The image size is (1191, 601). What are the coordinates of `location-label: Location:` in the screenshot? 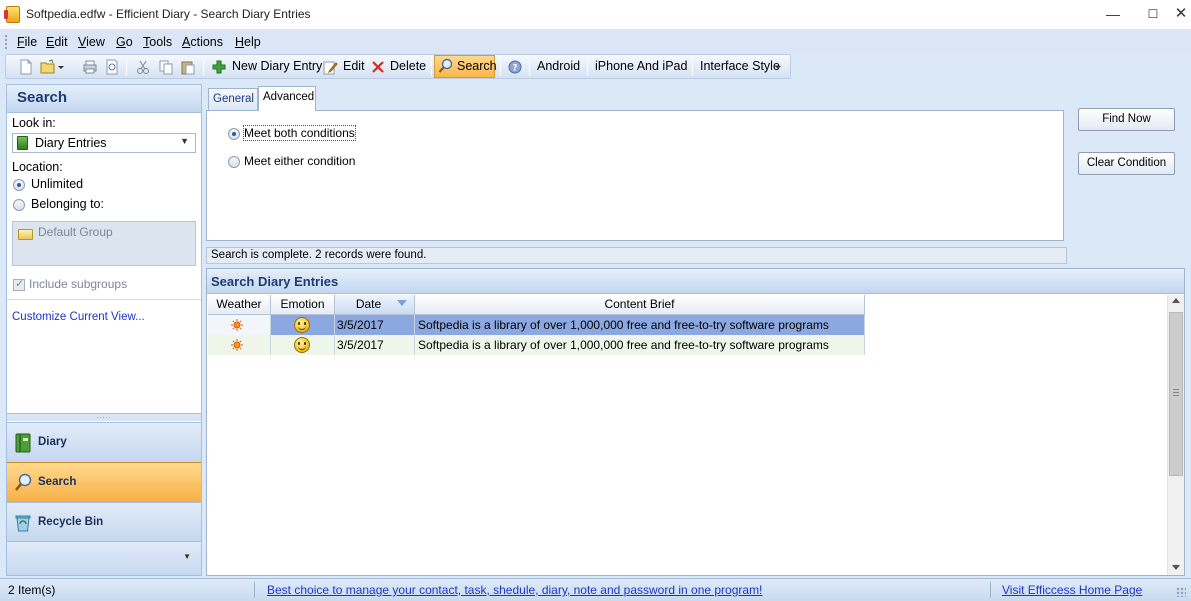 It's located at (37, 167).